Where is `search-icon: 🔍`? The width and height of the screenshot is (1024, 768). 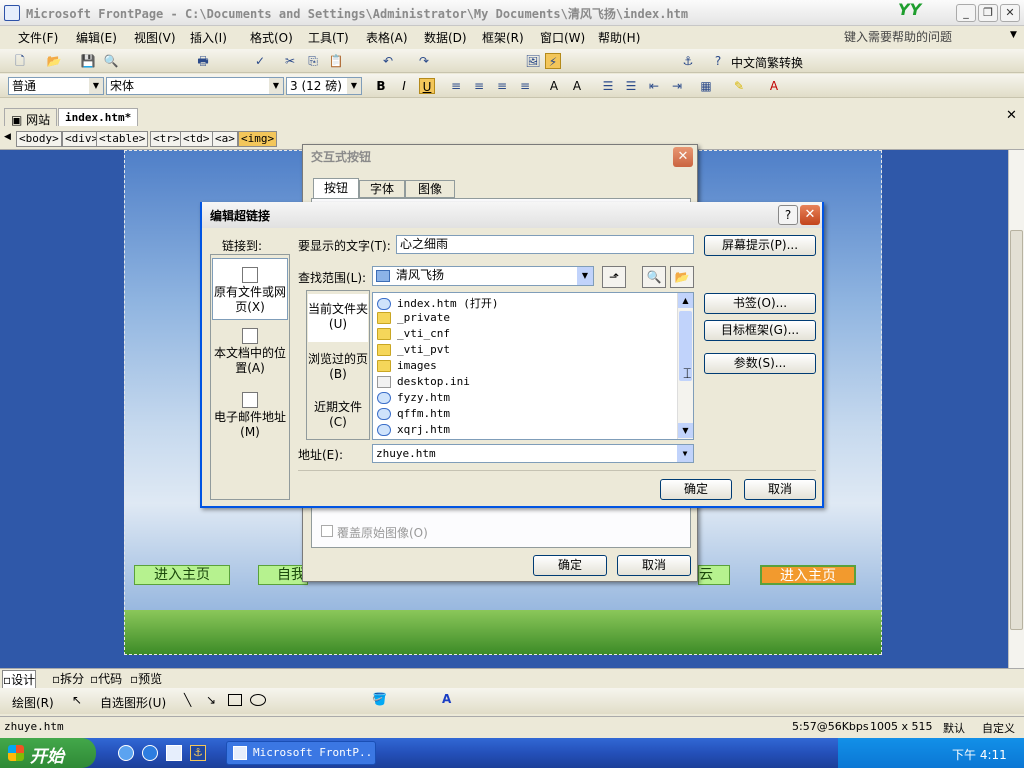 search-icon: 🔍 is located at coordinates (111, 61).